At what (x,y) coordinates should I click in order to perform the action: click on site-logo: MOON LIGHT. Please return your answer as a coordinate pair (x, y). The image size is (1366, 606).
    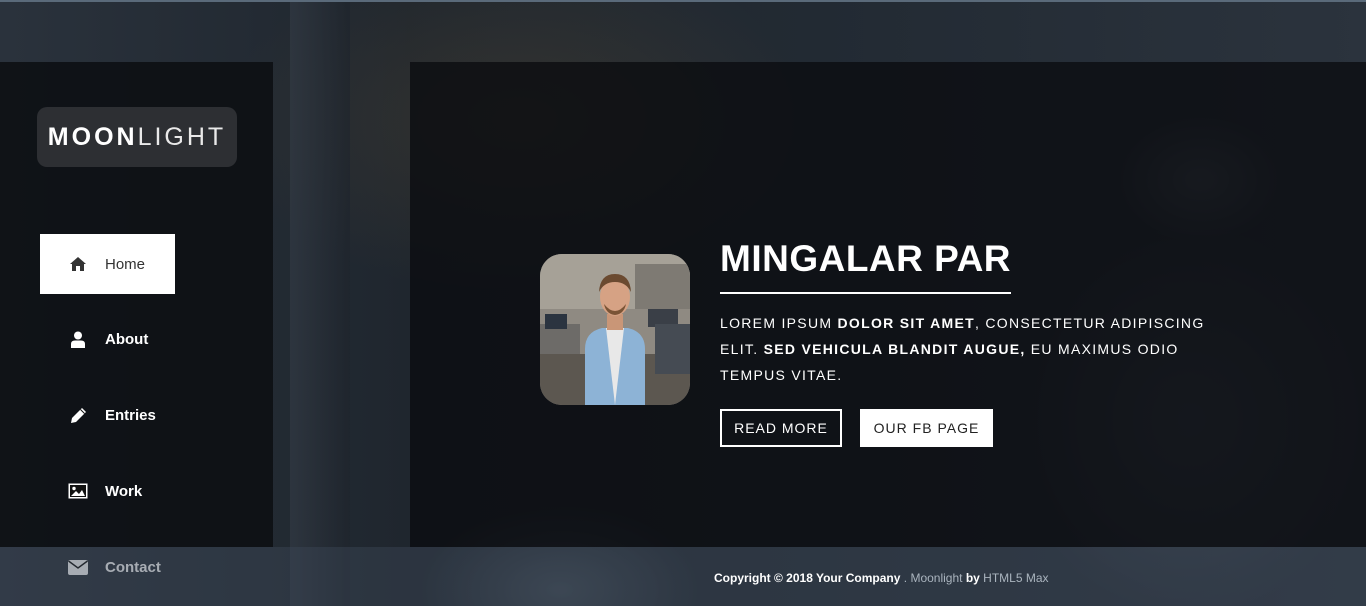
    Looking at the image, I should click on (137, 137).